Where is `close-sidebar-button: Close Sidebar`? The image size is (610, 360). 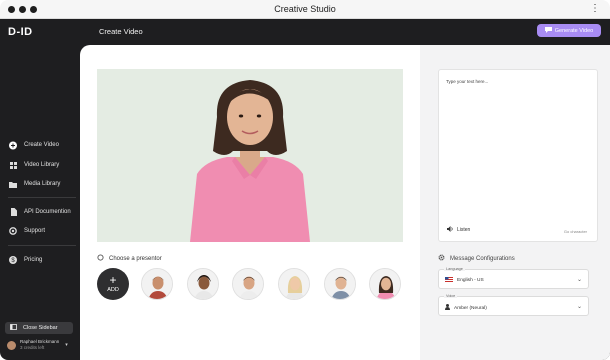
close-sidebar-button: Close Sidebar is located at coordinates (39, 328).